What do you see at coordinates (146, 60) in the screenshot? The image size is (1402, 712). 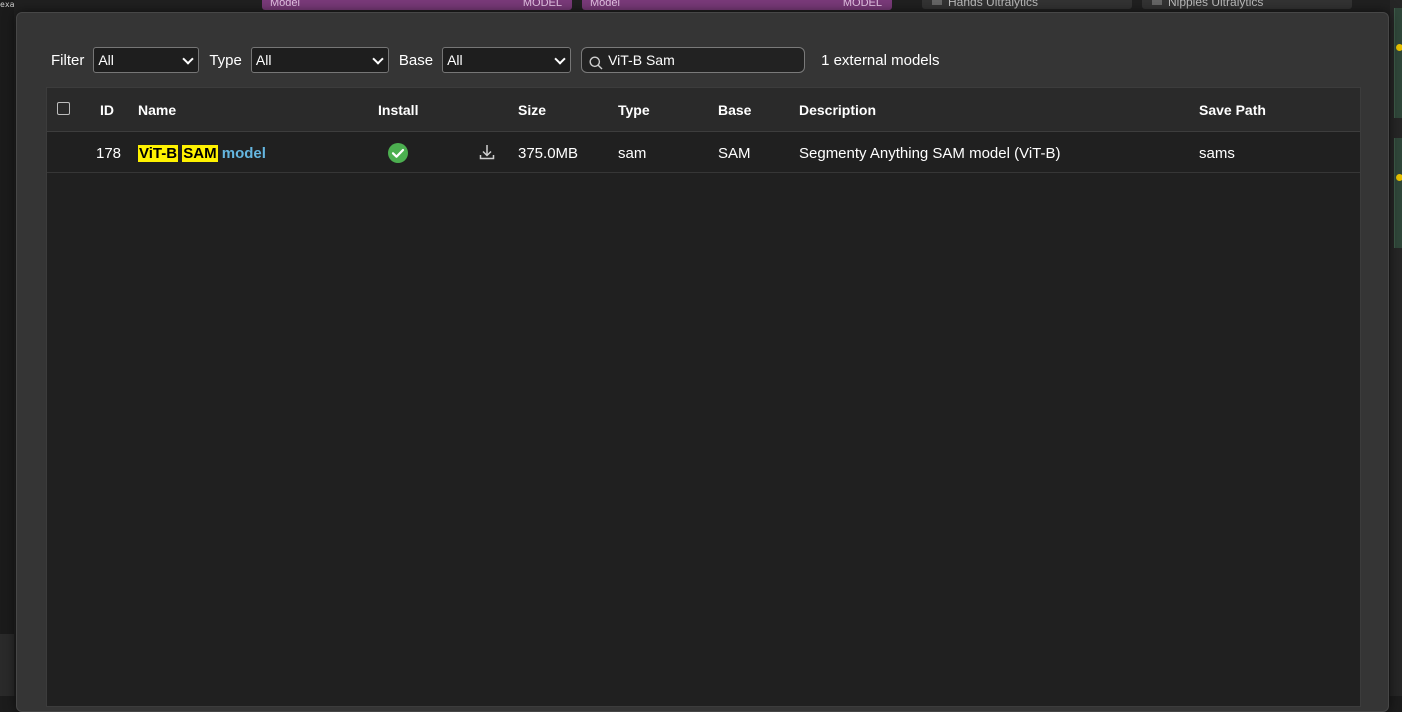 I see `filter-select: All` at bounding box center [146, 60].